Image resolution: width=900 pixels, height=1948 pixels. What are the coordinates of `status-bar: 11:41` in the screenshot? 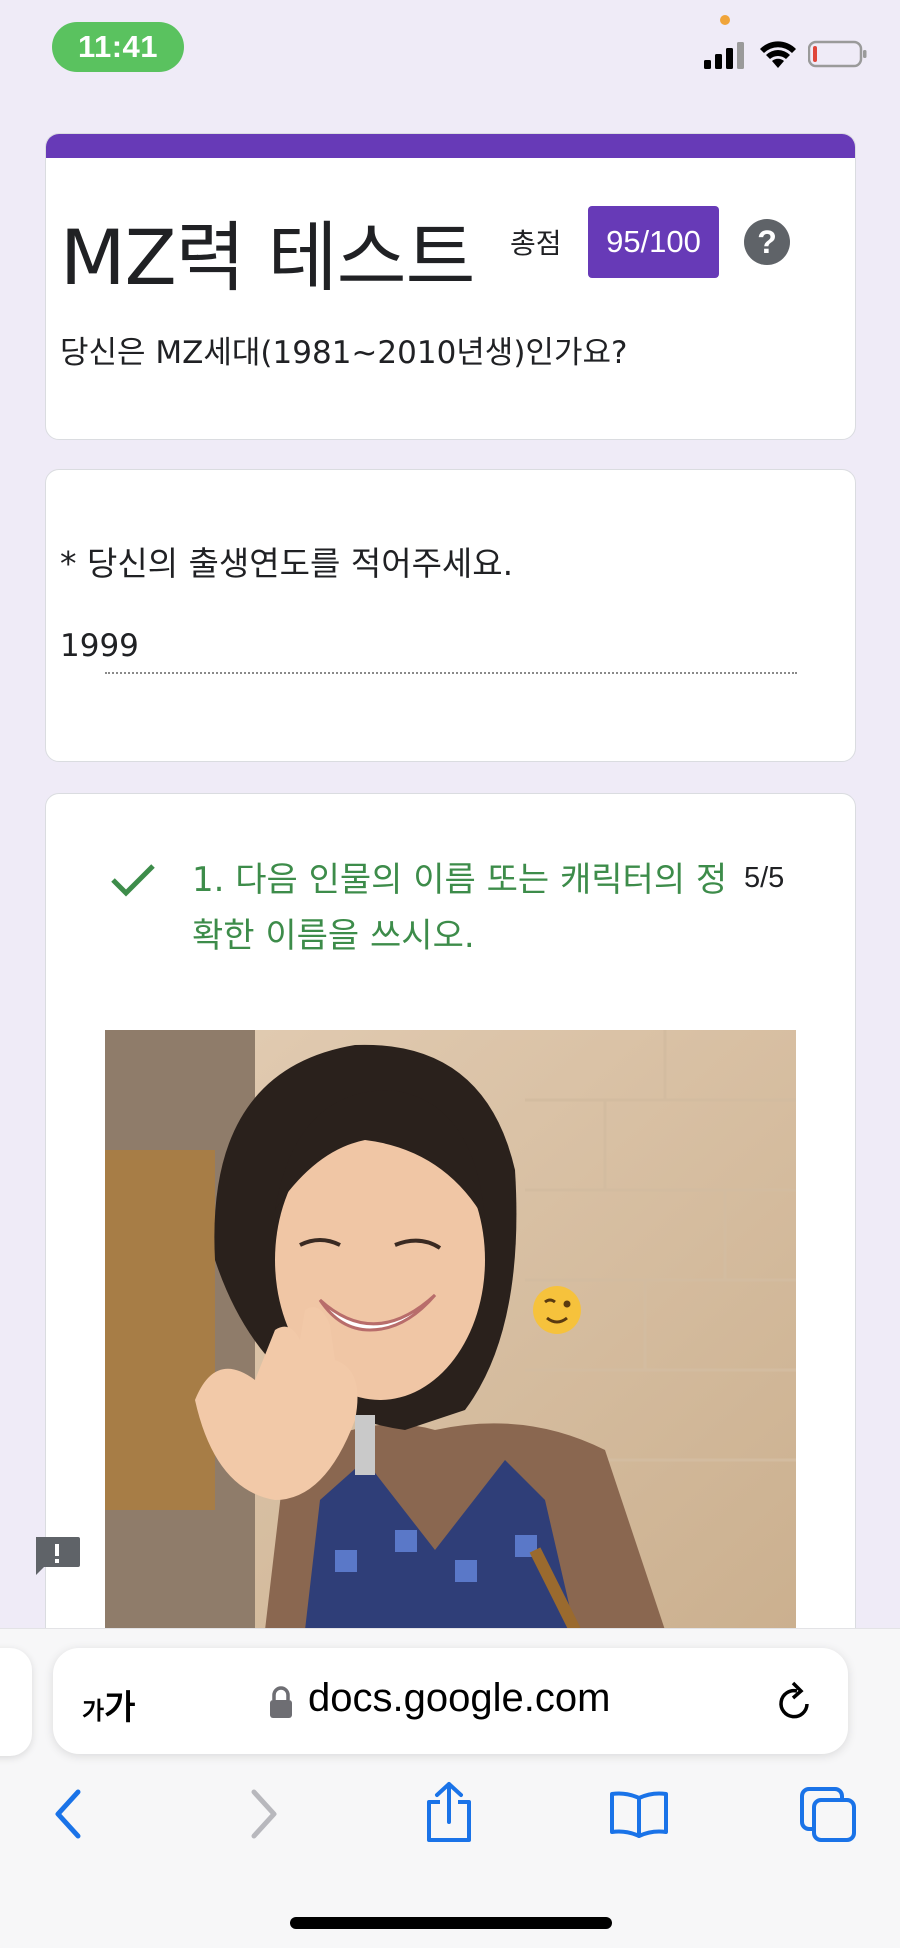 It's located at (450, 50).